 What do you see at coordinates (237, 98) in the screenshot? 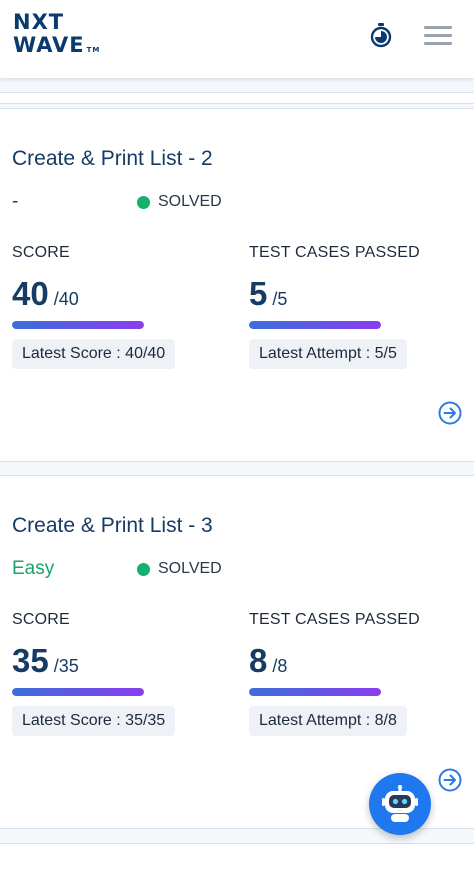
I see `previous-card-edge` at bounding box center [237, 98].